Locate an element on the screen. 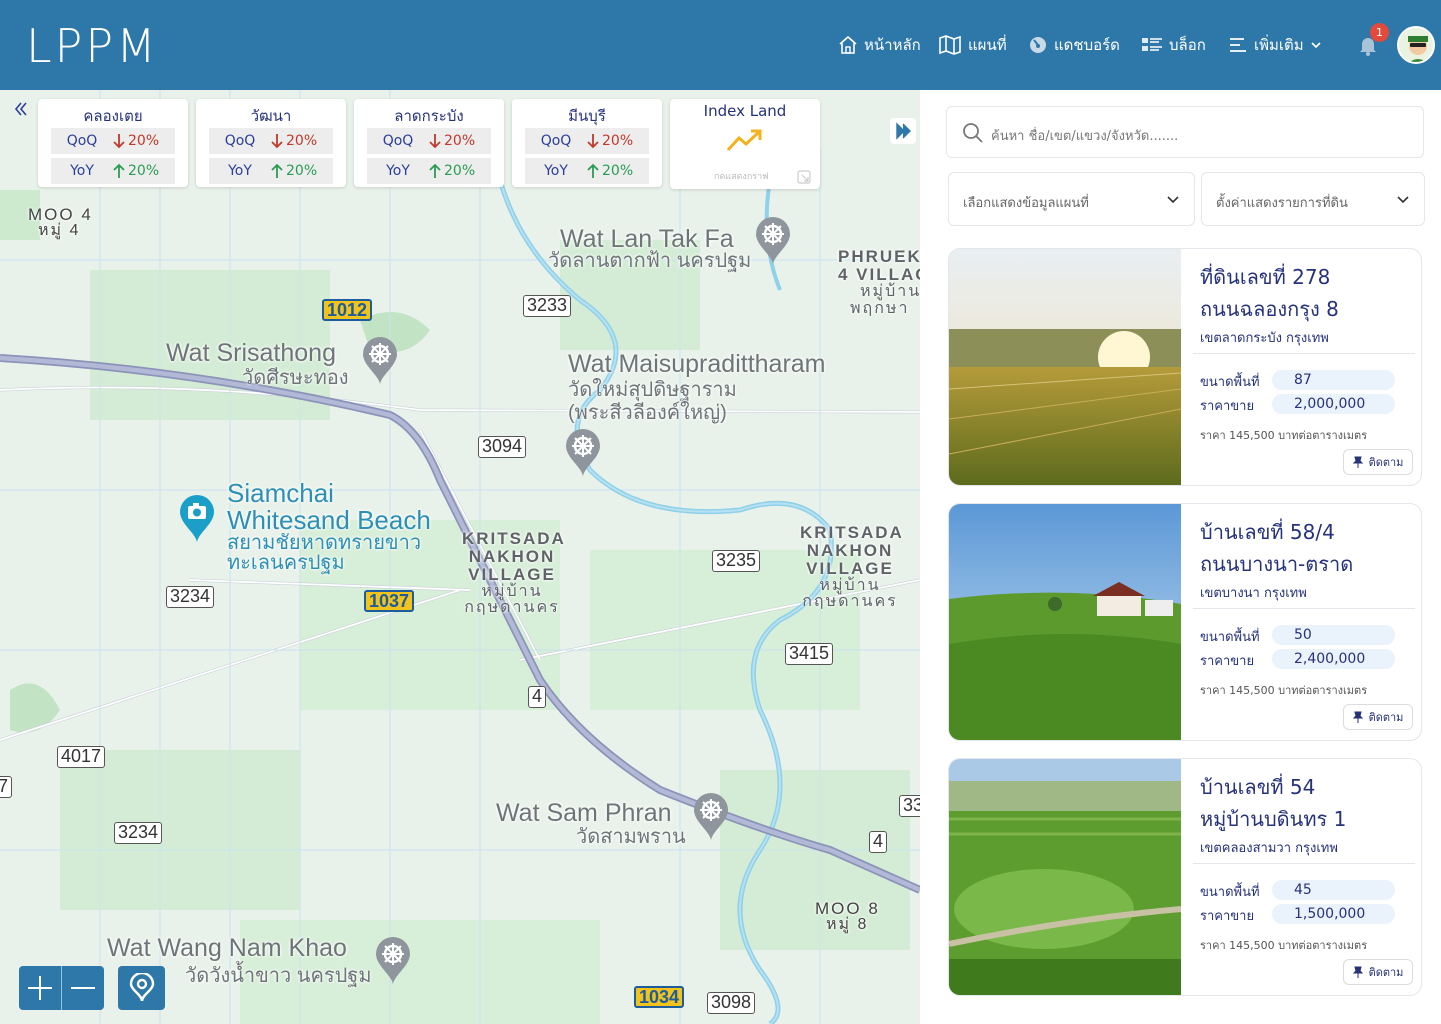 This screenshot has height=1024, width=1441. yoy-value: 20% is located at coordinates (302, 171).